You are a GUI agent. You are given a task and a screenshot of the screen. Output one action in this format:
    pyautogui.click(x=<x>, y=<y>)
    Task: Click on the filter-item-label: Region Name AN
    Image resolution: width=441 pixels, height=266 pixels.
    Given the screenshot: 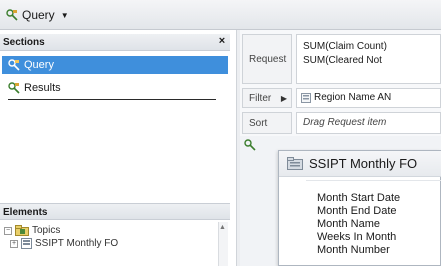 What is the action you would take?
    pyautogui.click(x=353, y=97)
    